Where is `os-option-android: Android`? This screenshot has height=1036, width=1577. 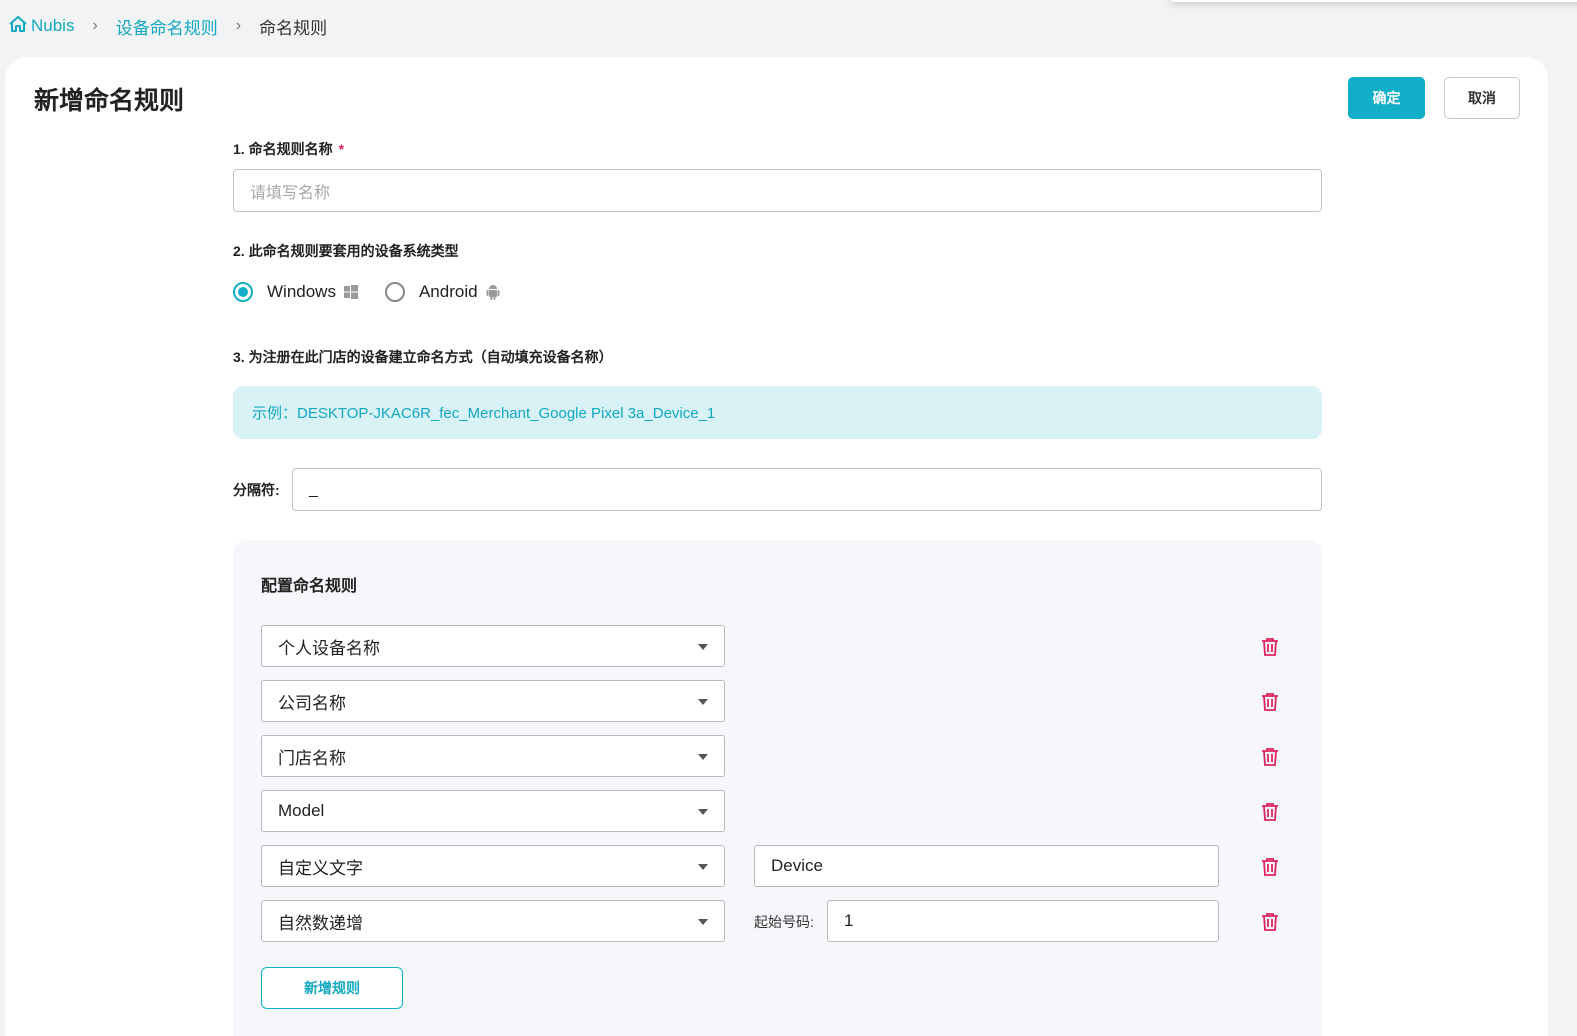 os-option-android: Android is located at coordinates (442, 292).